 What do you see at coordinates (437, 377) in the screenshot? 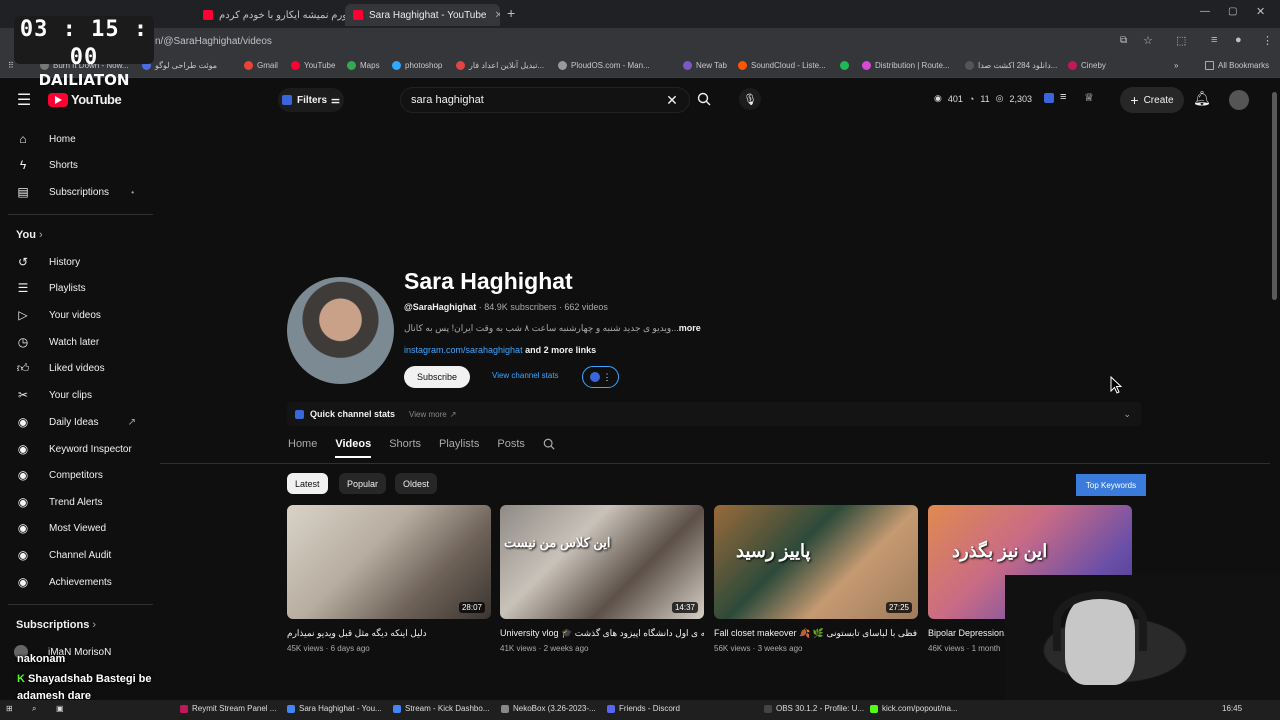
I see `subscribe-button: Subscribe` at bounding box center [437, 377].